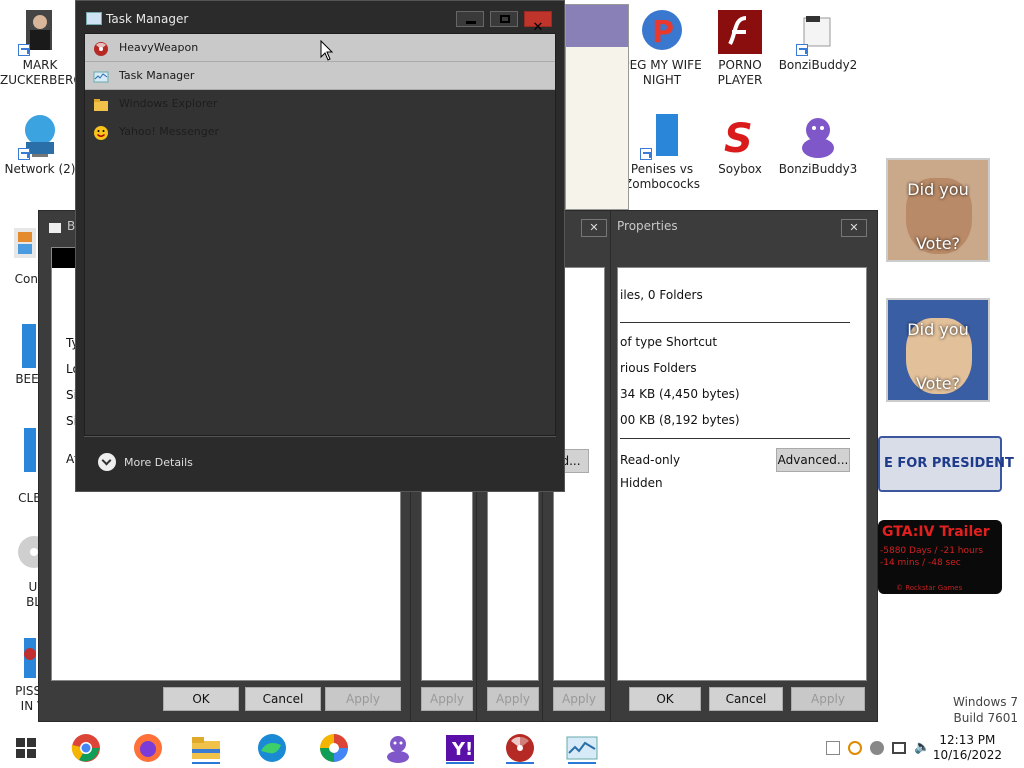 This screenshot has height=768, width=1024. What do you see at coordinates (662, 152) in the screenshot?
I see `desktop-icon-penises-vs-zombococks: Penises vs Zombococks` at bounding box center [662, 152].